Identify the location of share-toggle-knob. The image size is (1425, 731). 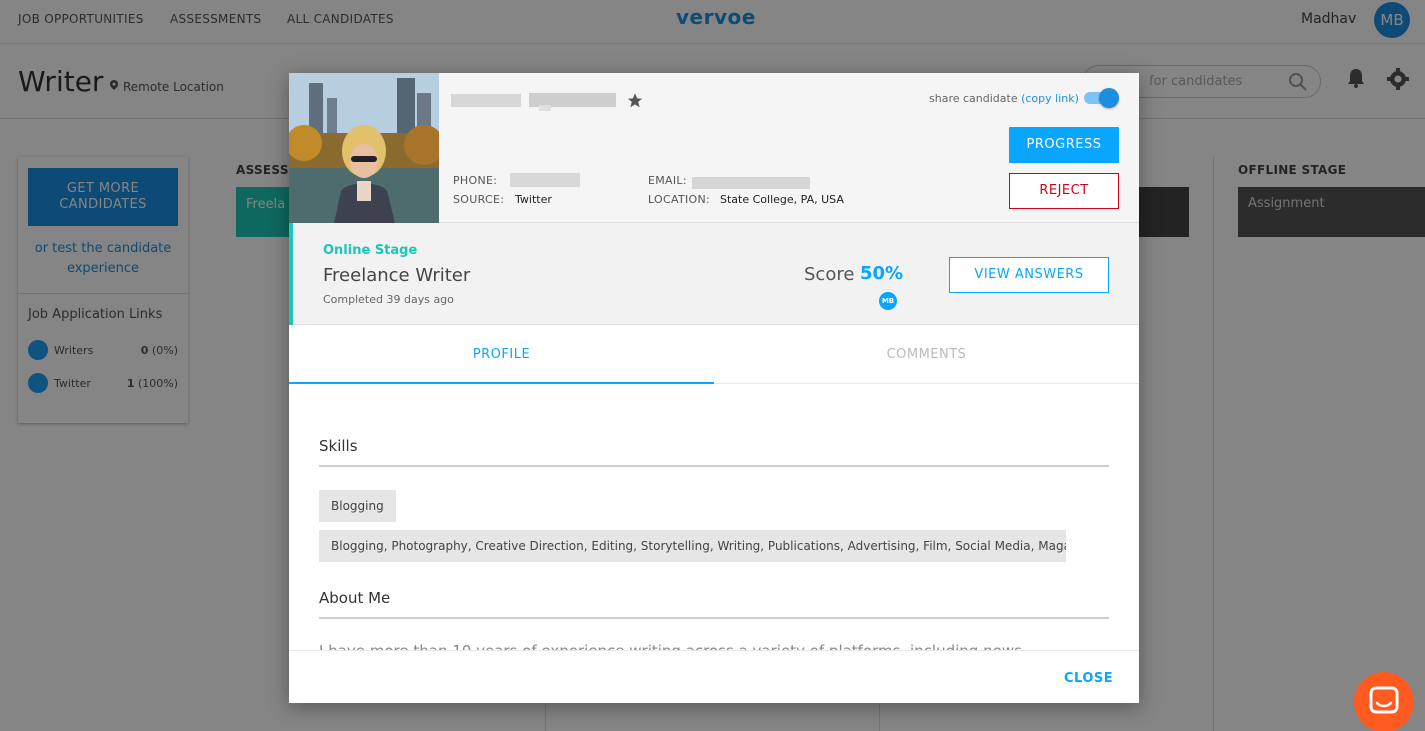
(1109, 98).